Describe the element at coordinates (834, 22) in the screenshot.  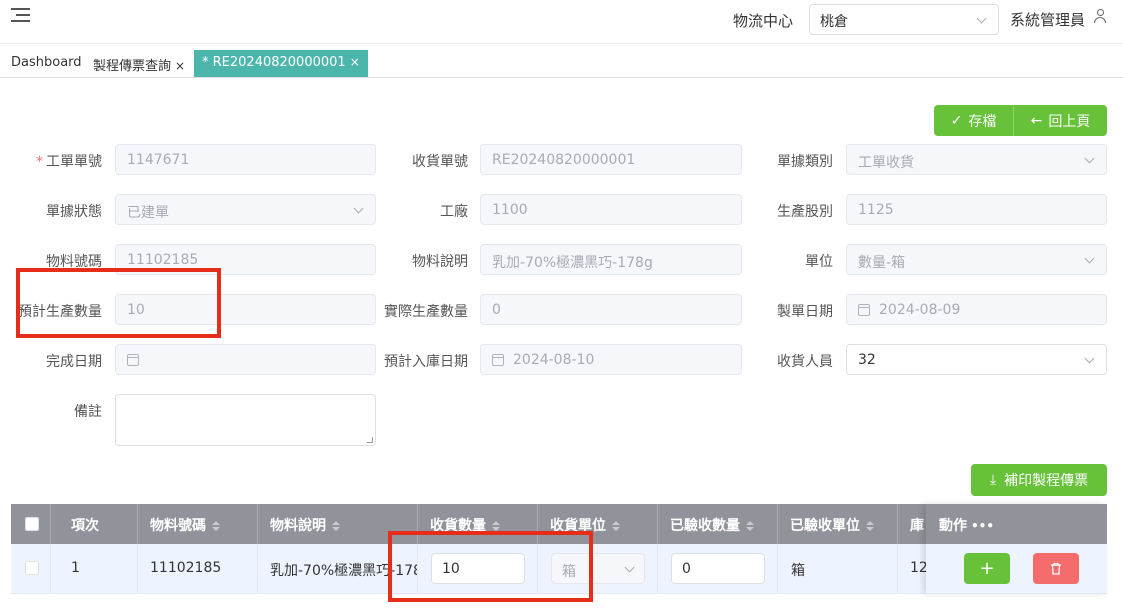
I see `warehouse-value: 桃倉` at that location.